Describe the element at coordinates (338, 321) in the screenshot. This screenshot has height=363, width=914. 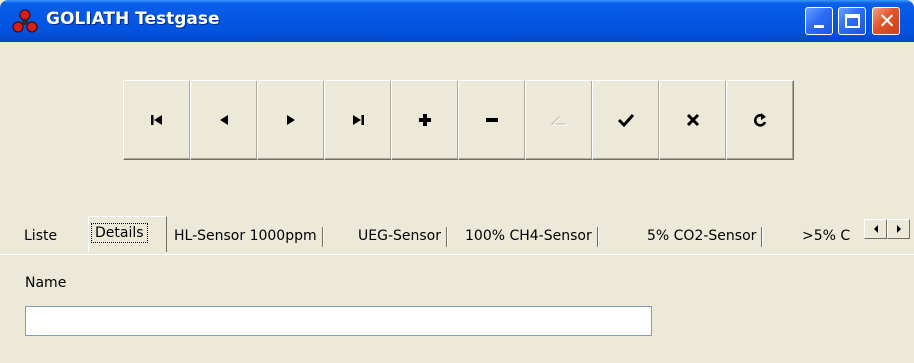
I see `name-input` at that location.